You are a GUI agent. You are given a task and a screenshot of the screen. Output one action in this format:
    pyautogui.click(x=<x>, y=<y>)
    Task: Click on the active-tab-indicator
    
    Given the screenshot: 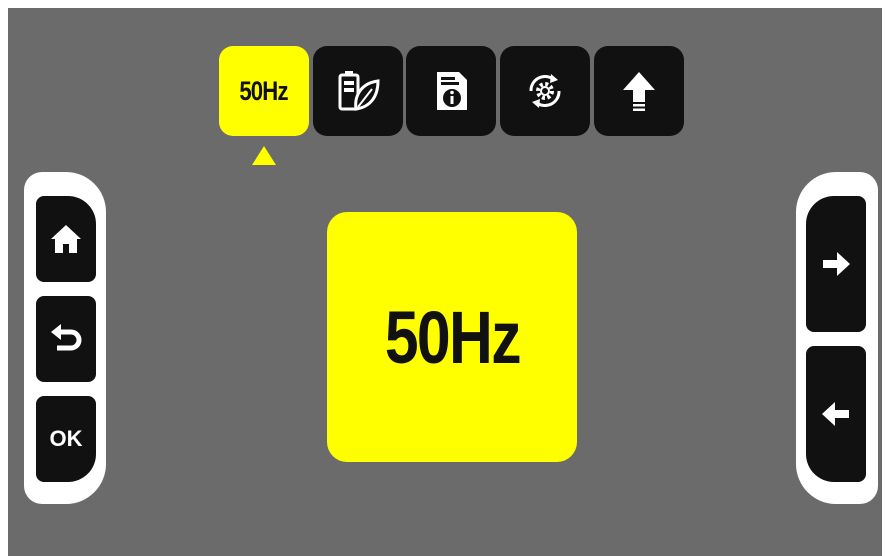 What is the action you would take?
    pyautogui.click(x=264, y=155)
    